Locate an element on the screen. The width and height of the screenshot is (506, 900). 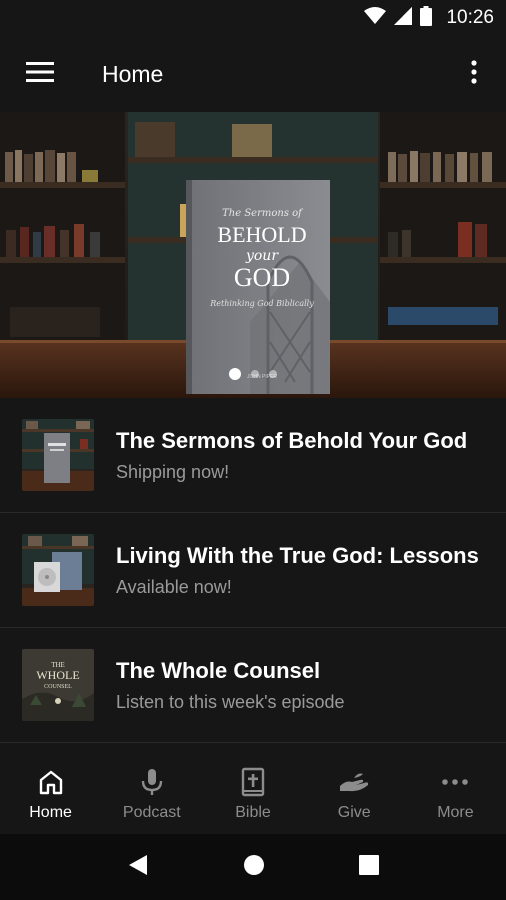
book-title-line-3: GOD is located at coordinates (262, 277).